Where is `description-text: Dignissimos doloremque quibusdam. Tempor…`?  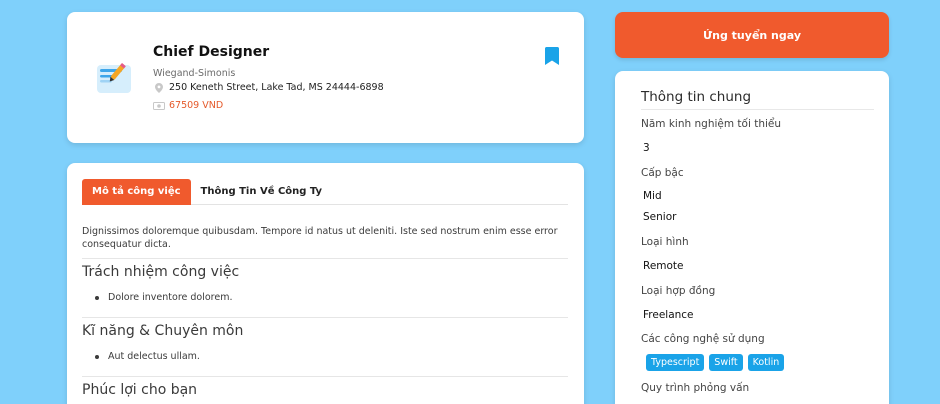 description-text: Dignissimos doloremque quibusdam. Tempor… is located at coordinates (320, 238).